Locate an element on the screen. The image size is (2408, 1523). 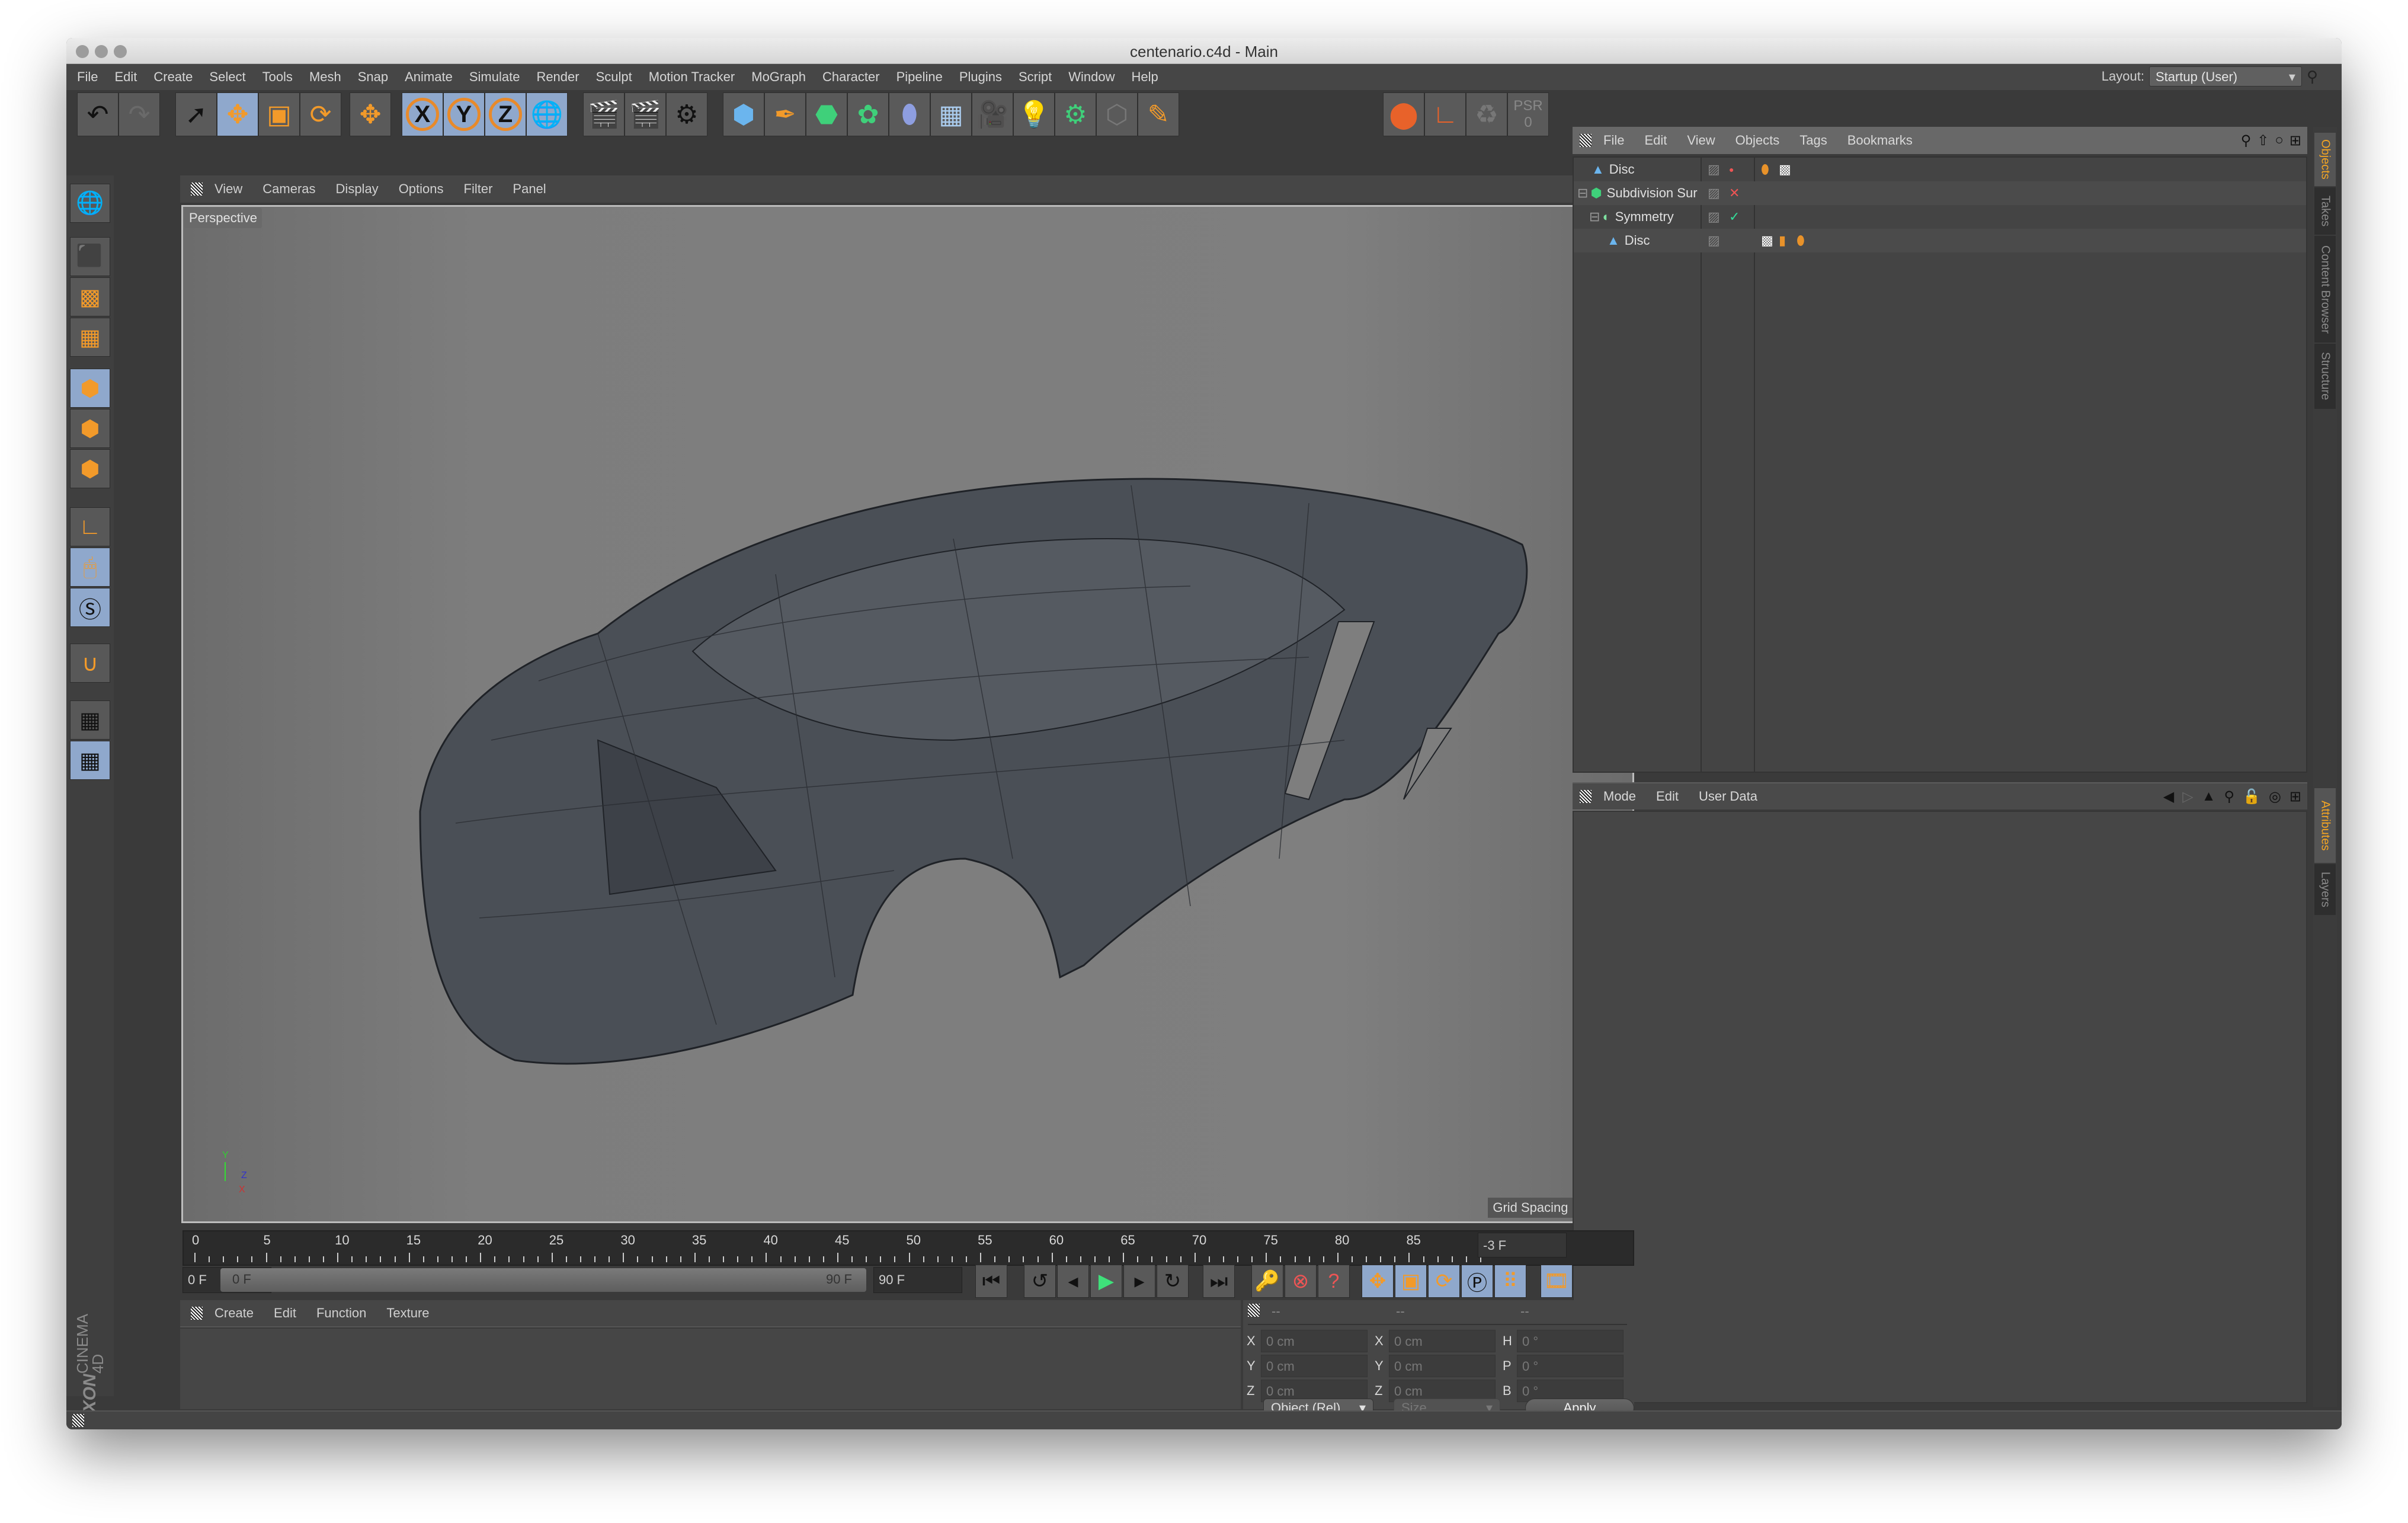
cube-icon: ⬢ is located at coordinates (743, 114).